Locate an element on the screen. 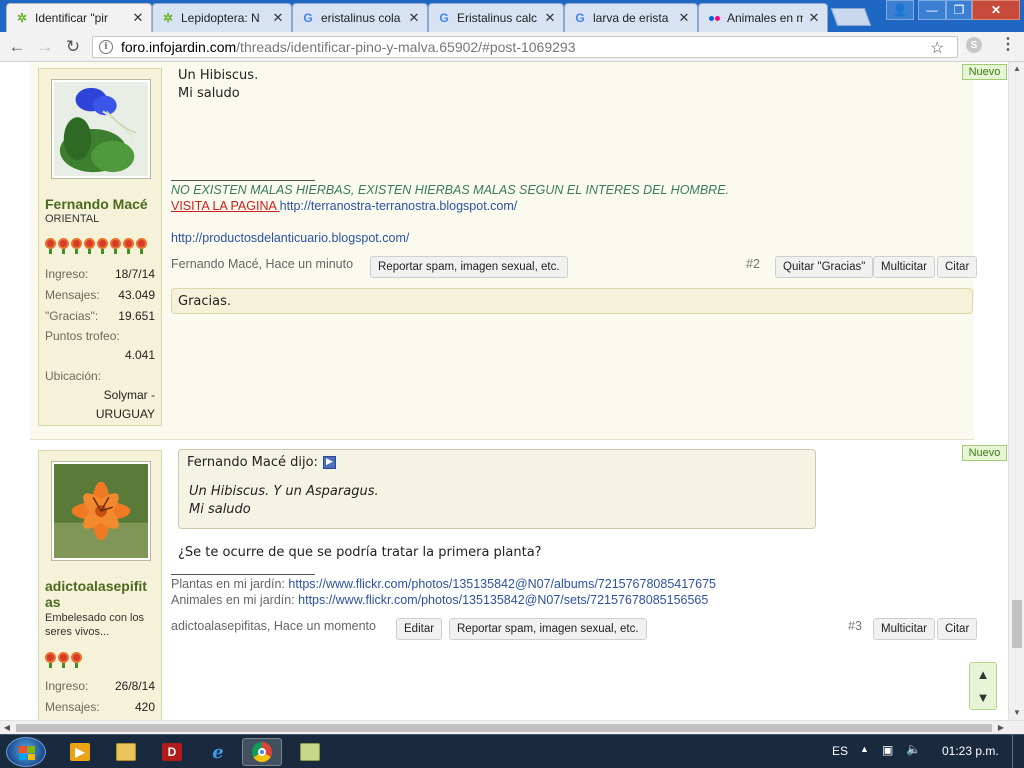 The width and height of the screenshot is (1024, 768). show-hidden-icons-icon: ▲ is located at coordinates (864, 749).